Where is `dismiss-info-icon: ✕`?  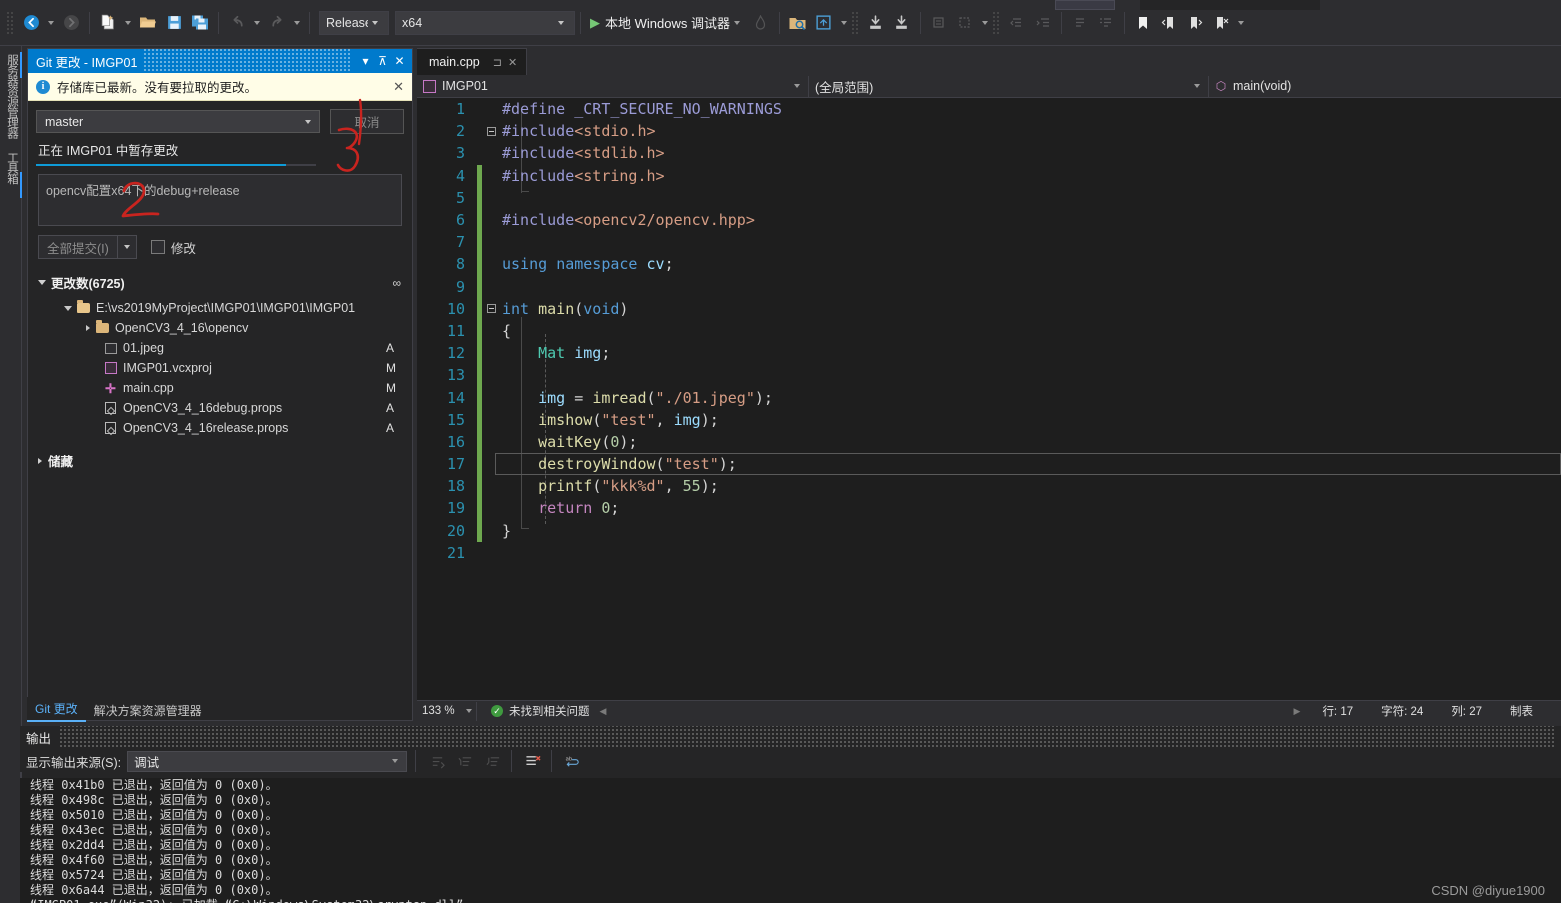 dismiss-info-icon: ✕ is located at coordinates (398, 87).